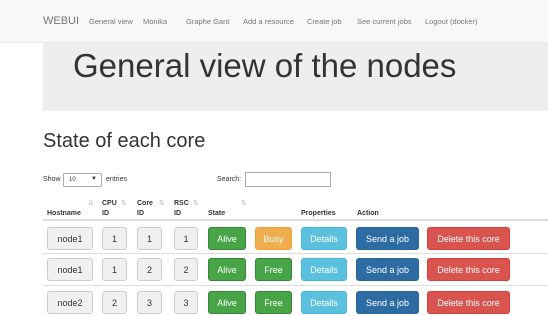 The image size is (548, 316). Describe the element at coordinates (117, 179) in the screenshot. I see `entries-label: entries` at that location.